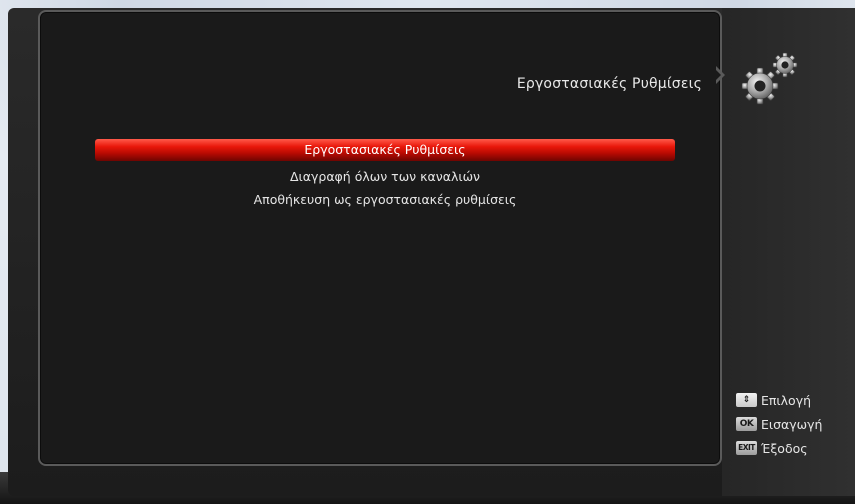 Image resolution: width=855 pixels, height=504 pixels. I want to click on key-legend: ⇕ Επιλογή OK Εισαγωγή EXIT Έξοδος, so click(791, 426).